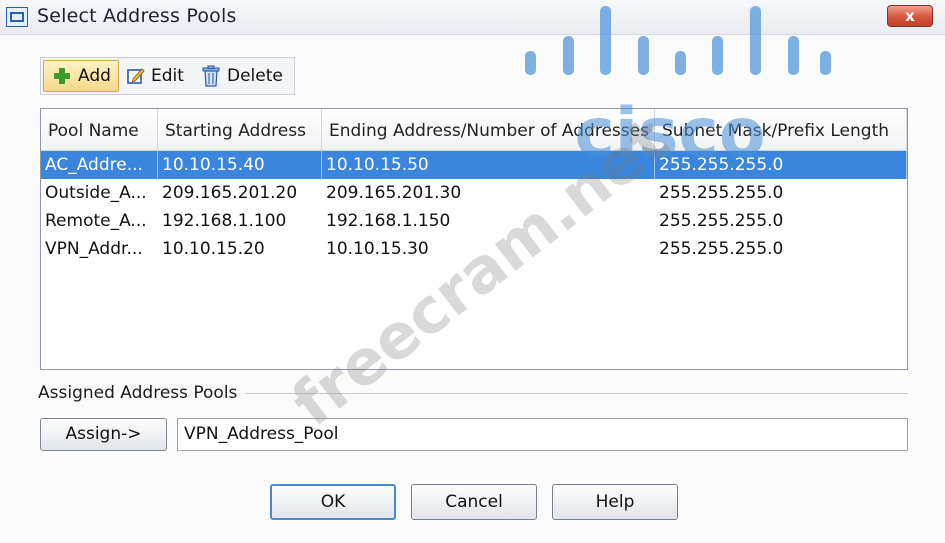 Image resolution: width=945 pixels, height=543 pixels. Describe the element at coordinates (138, 393) in the screenshot. I see `assigned-pools-label: Assigned Address Pools` at that location.